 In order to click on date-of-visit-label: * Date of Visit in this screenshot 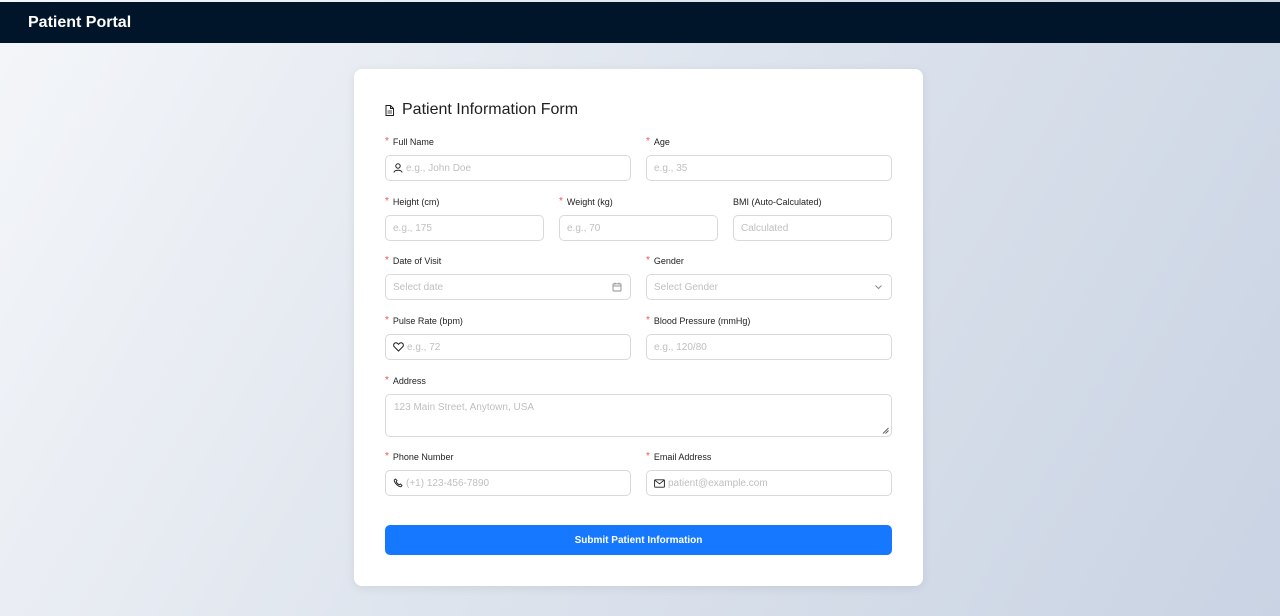, I will do `click(413, 260)`.